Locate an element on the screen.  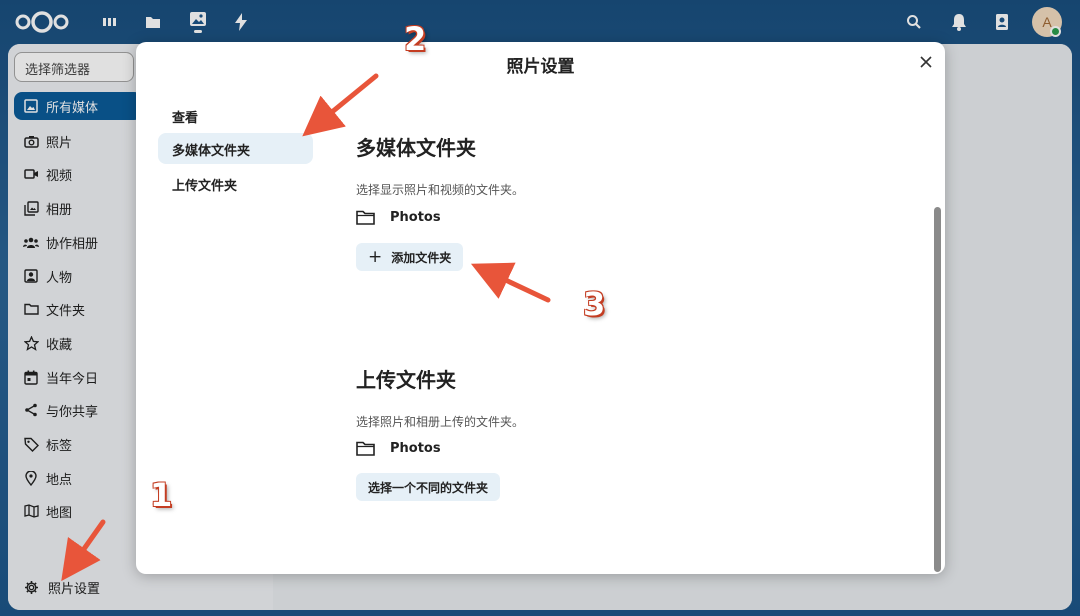
upload-folder-description: 选择照片和相册上传的文件夹。 is located at coordinates (440, 422).